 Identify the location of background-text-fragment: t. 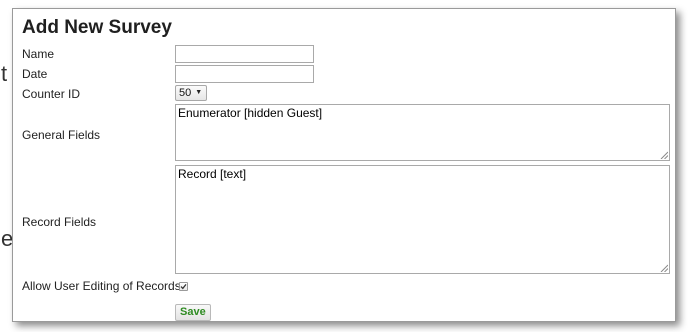
(4, 73).